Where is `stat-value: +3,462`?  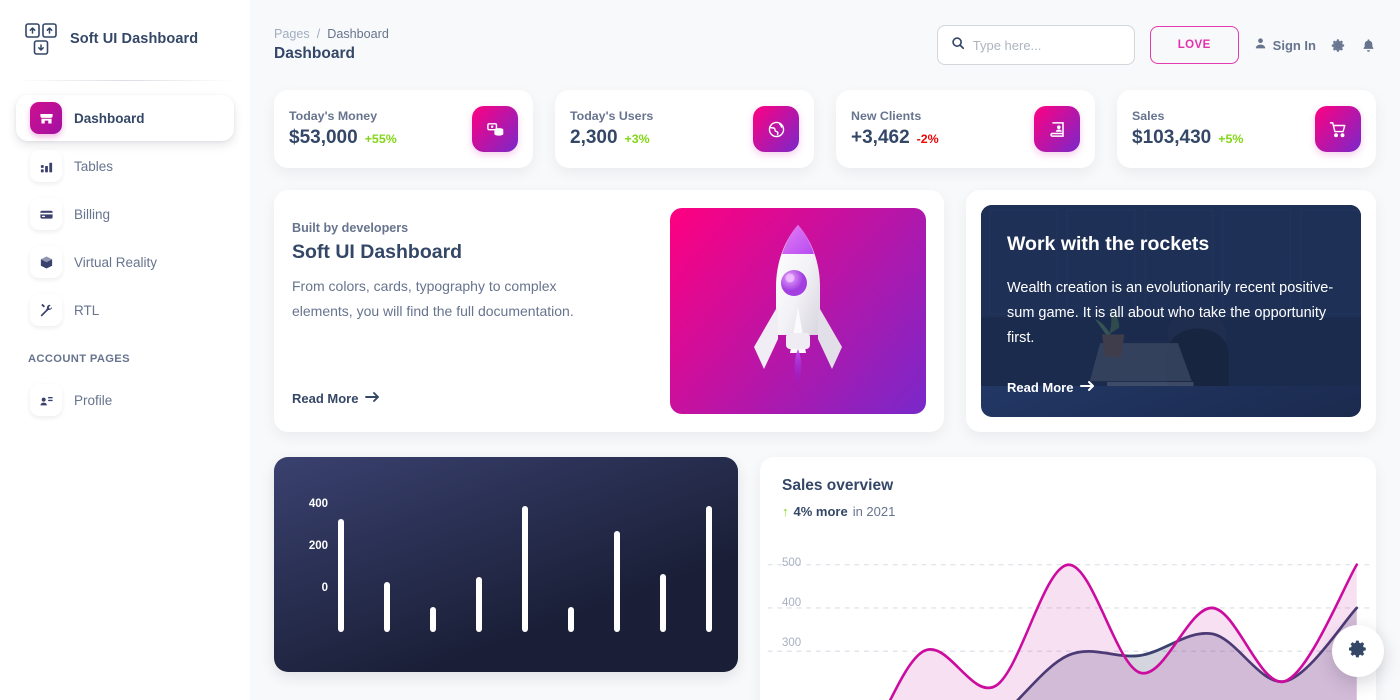 stat-value: +3,462 is located at coordinates (880, 137).